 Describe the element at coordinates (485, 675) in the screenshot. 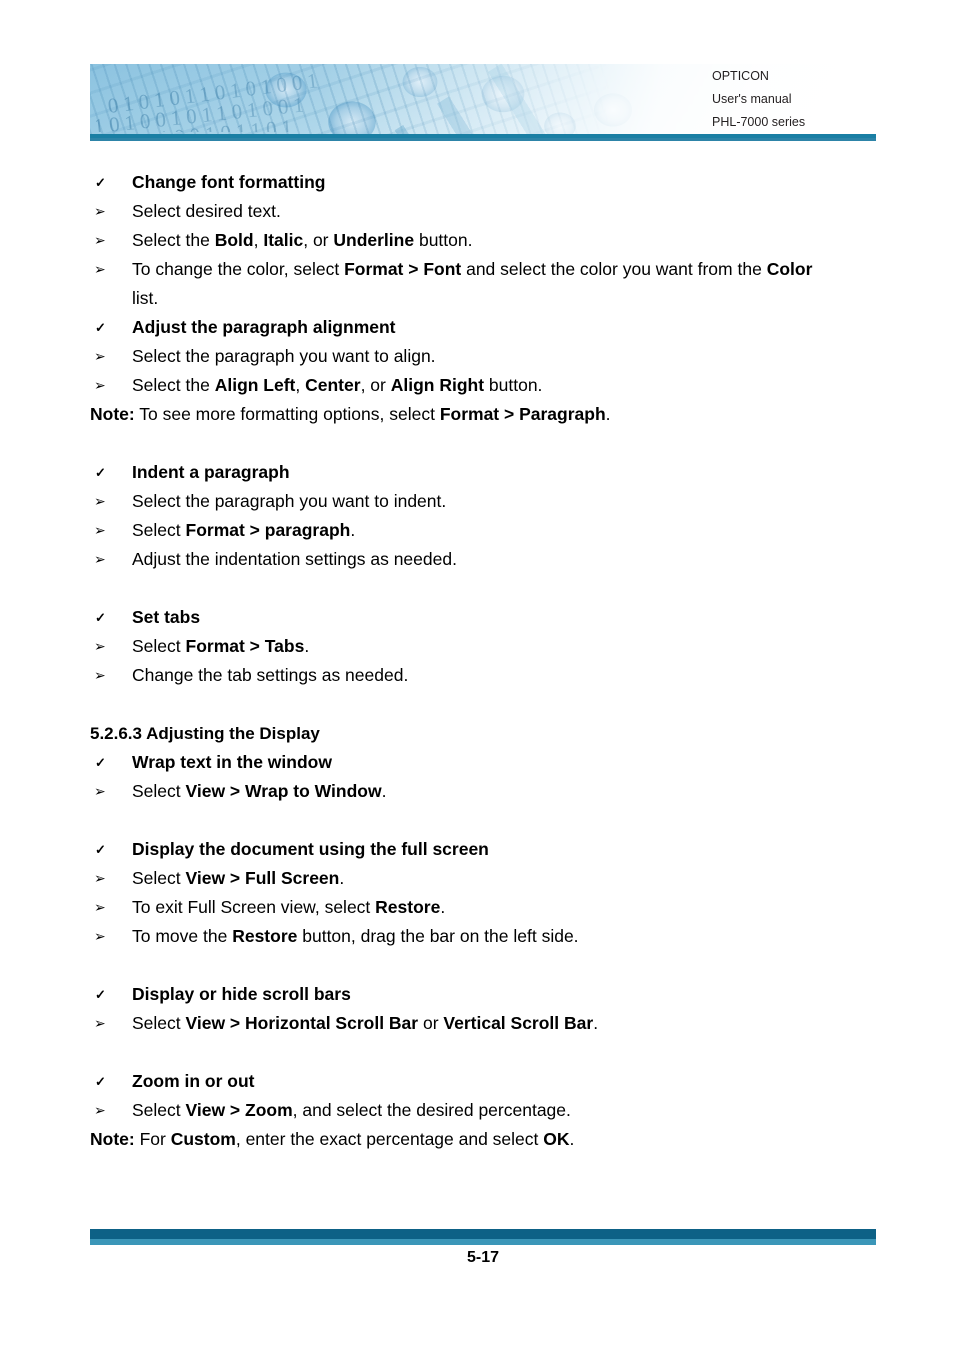

I see `list-item: ➢ Change the tab settings as needed.` at that location.